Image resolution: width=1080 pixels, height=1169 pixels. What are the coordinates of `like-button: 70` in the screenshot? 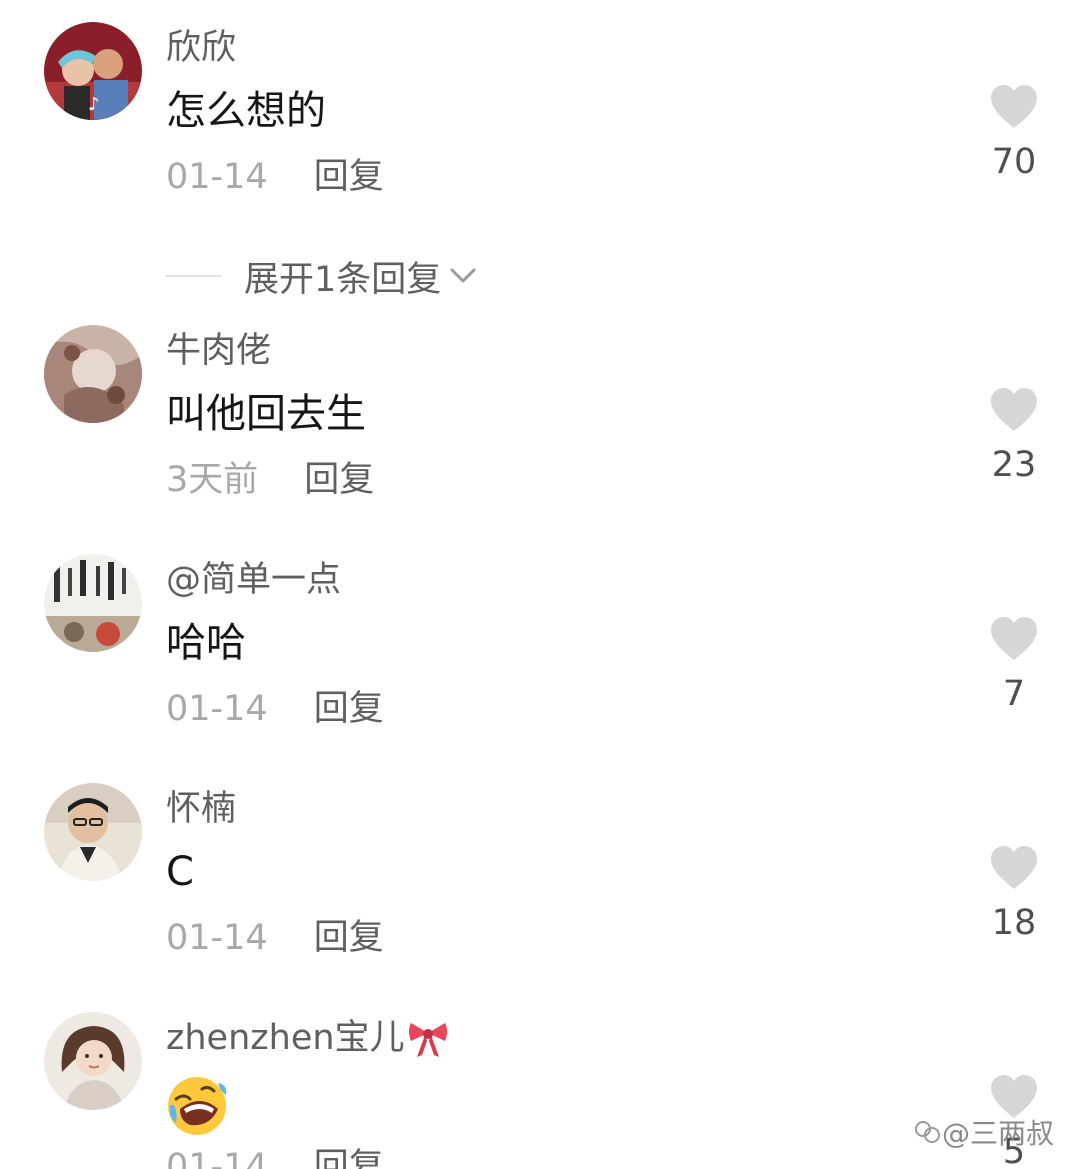 It's located at (1014, 134).